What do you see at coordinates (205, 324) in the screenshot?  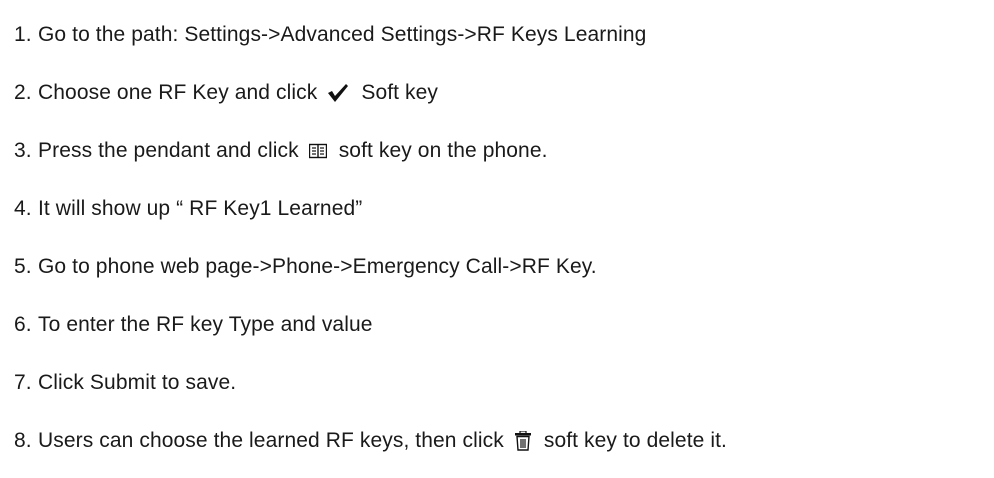 I see `step-text: To enter the RF key Type and value` at bounding box center [205, 324].